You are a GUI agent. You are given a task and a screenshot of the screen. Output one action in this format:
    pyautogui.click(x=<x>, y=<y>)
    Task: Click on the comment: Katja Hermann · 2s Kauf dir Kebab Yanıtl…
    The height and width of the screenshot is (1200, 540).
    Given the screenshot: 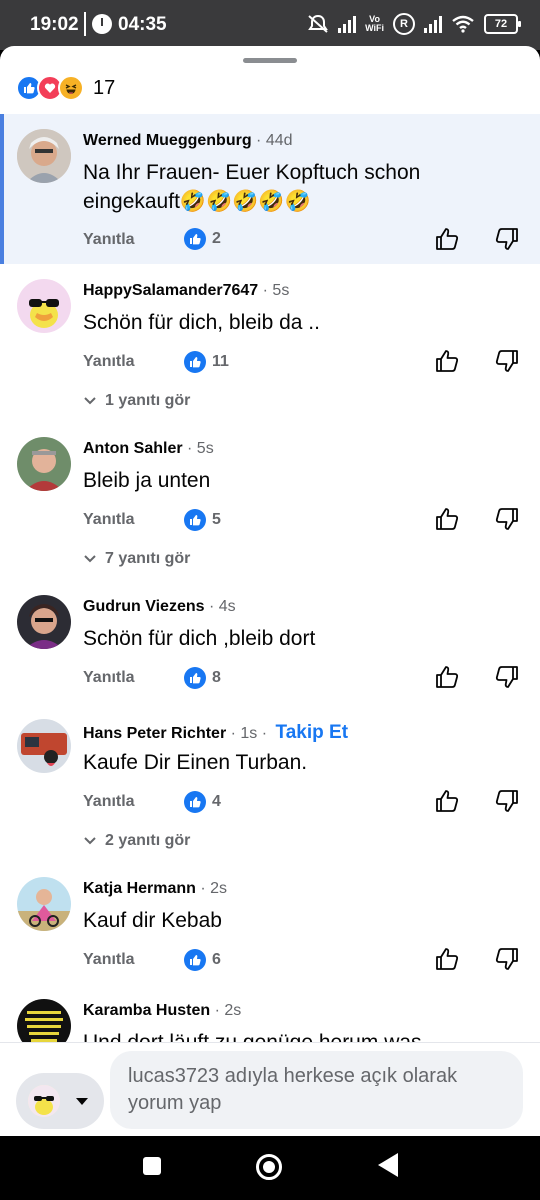 What is the action you would take?
    pyautogui.click(x=270, y=924)
    